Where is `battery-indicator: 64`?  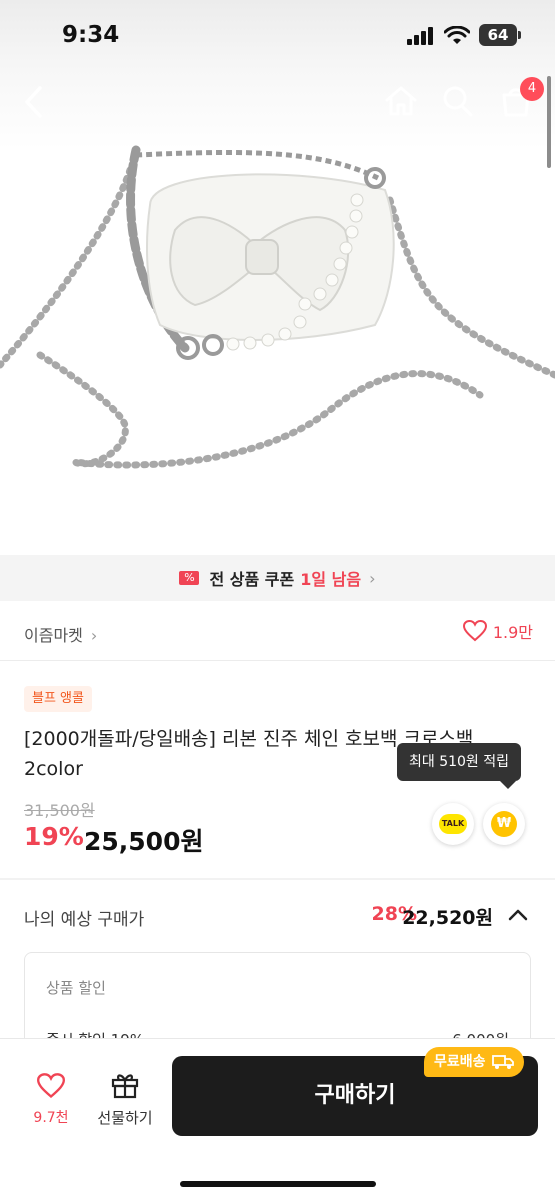
battery-indicator: 64 is located at coordinates (500, 35).